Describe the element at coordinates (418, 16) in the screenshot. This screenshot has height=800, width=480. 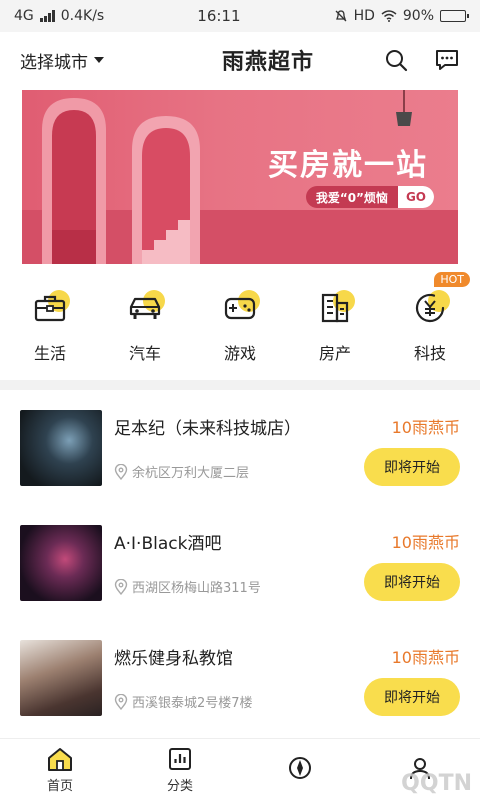
I see `battery-percent: 90%` at that location.